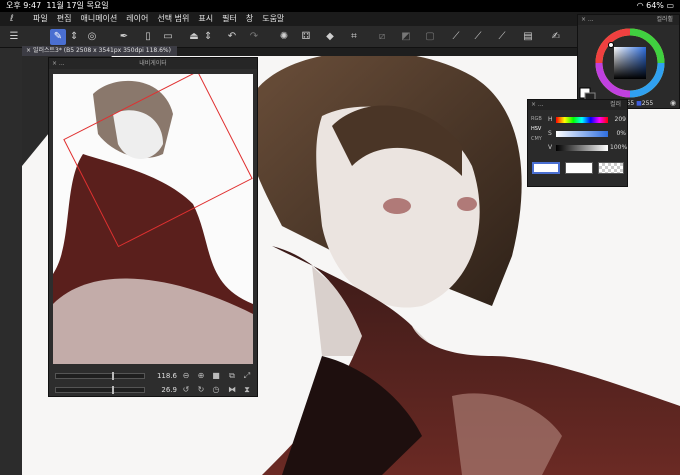 Image resolution: width=680 pixels, height=475 pixels. What do you see at coordinates (216, 376) in the screenshot?
I see `fit-icon: ■` at bounding box center [216, 376].